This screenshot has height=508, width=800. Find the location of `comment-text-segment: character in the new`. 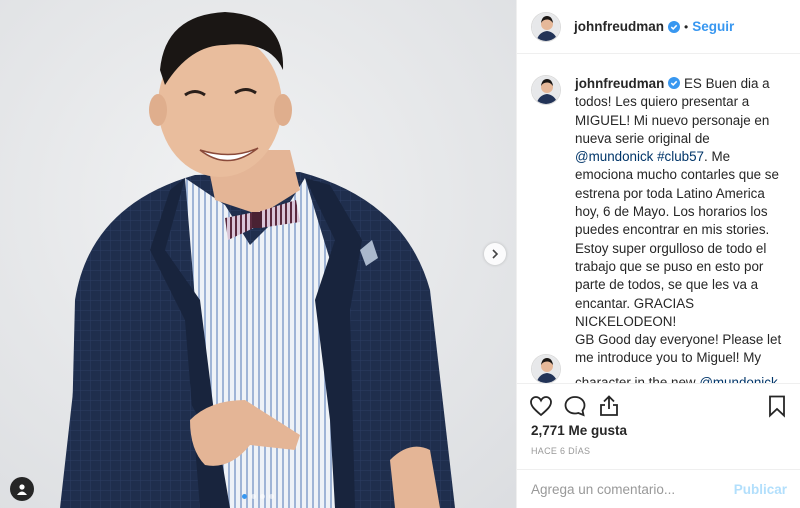

comment-text-segment: character in the new is located at coordinates (637, 378).